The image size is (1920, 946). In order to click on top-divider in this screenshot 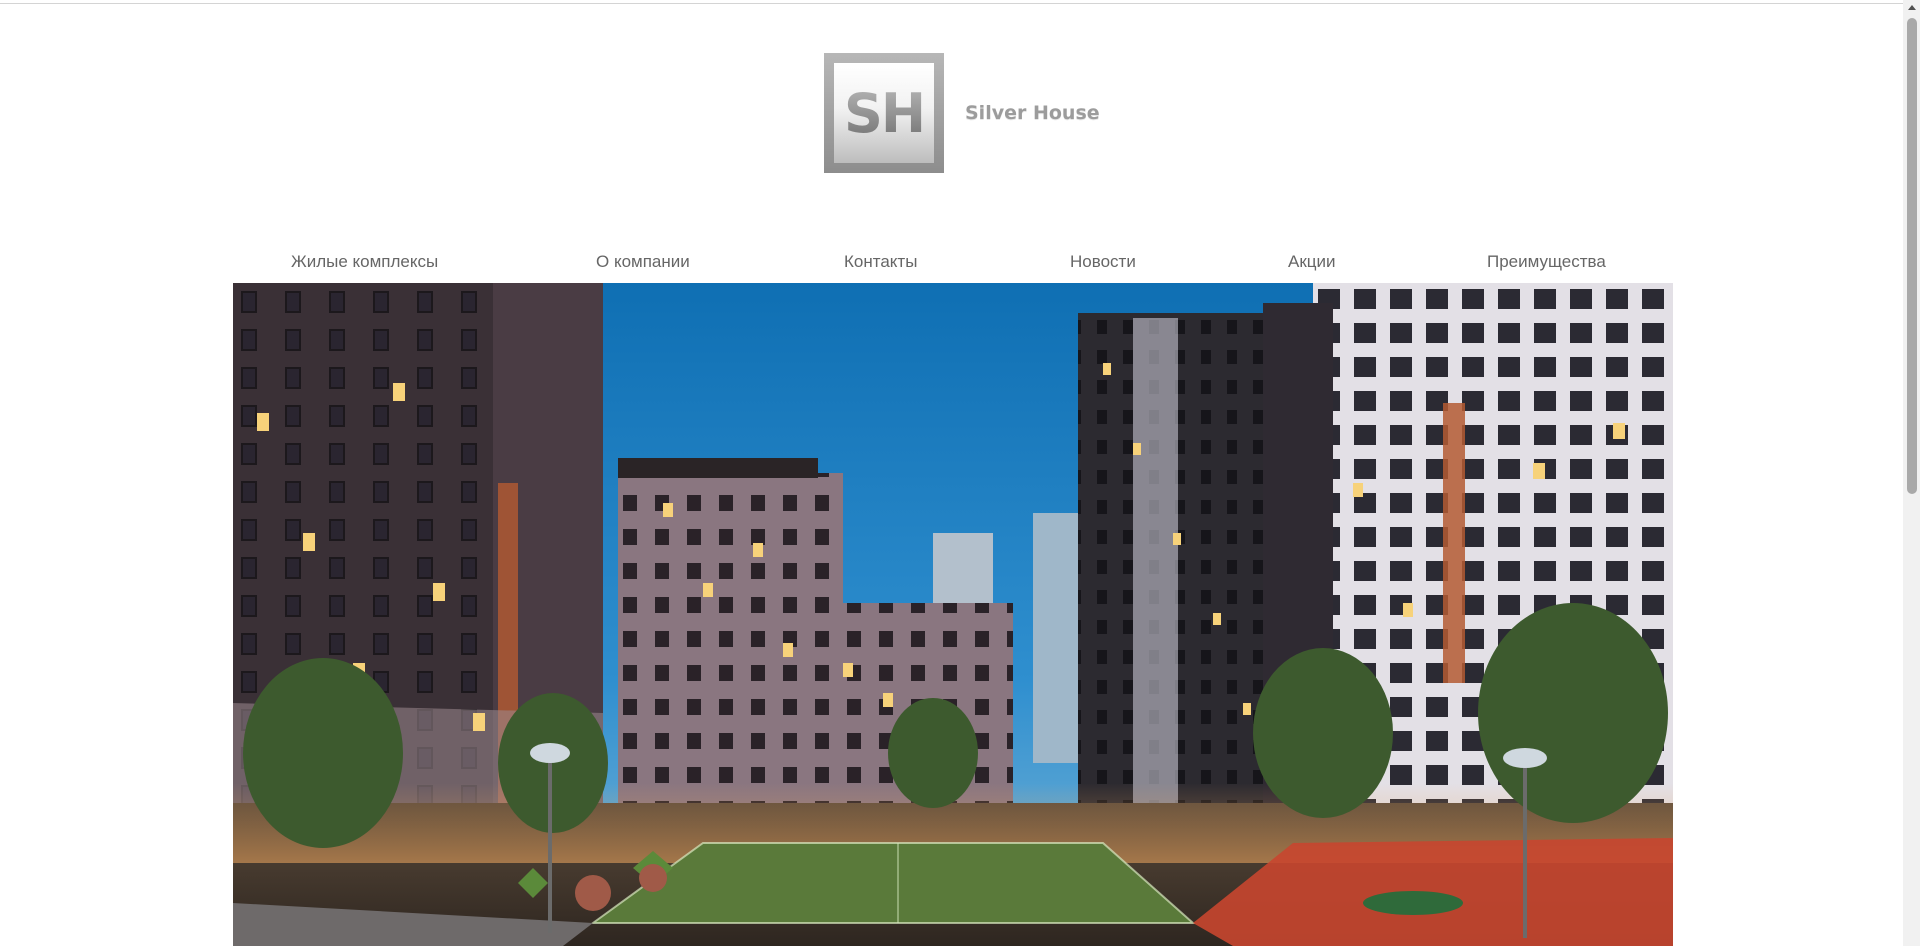, I will do `click(951, 3)`.